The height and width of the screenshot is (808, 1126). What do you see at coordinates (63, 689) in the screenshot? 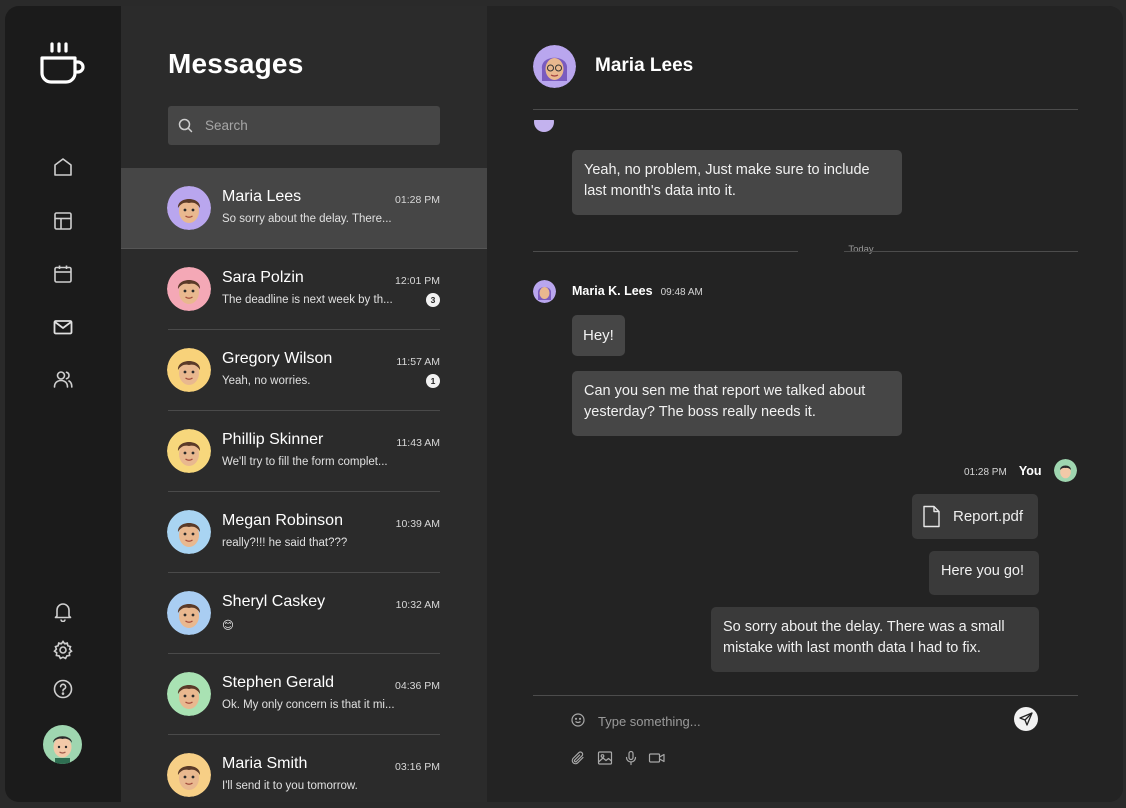
I see `help-icon` at bounding box center [63, 689].